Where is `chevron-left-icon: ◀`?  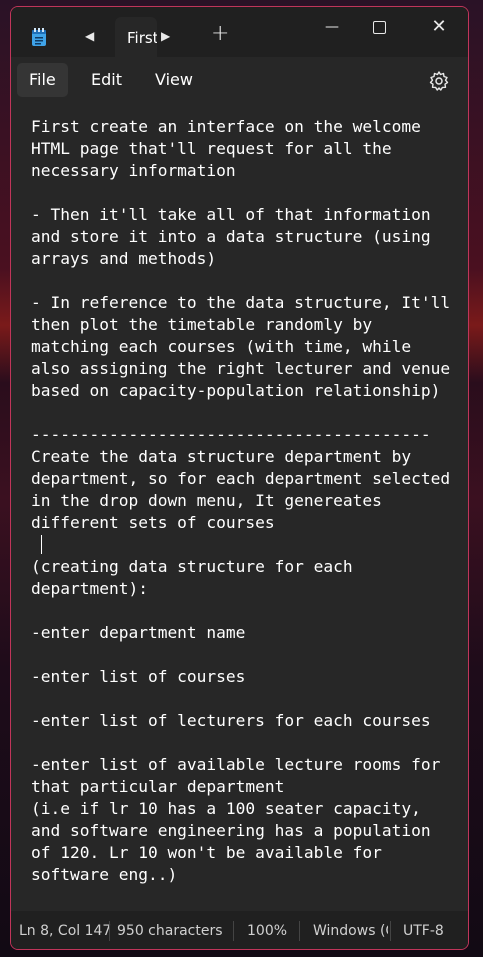
chevron-left-icon: ◀ is located at coordinates (89, 36).